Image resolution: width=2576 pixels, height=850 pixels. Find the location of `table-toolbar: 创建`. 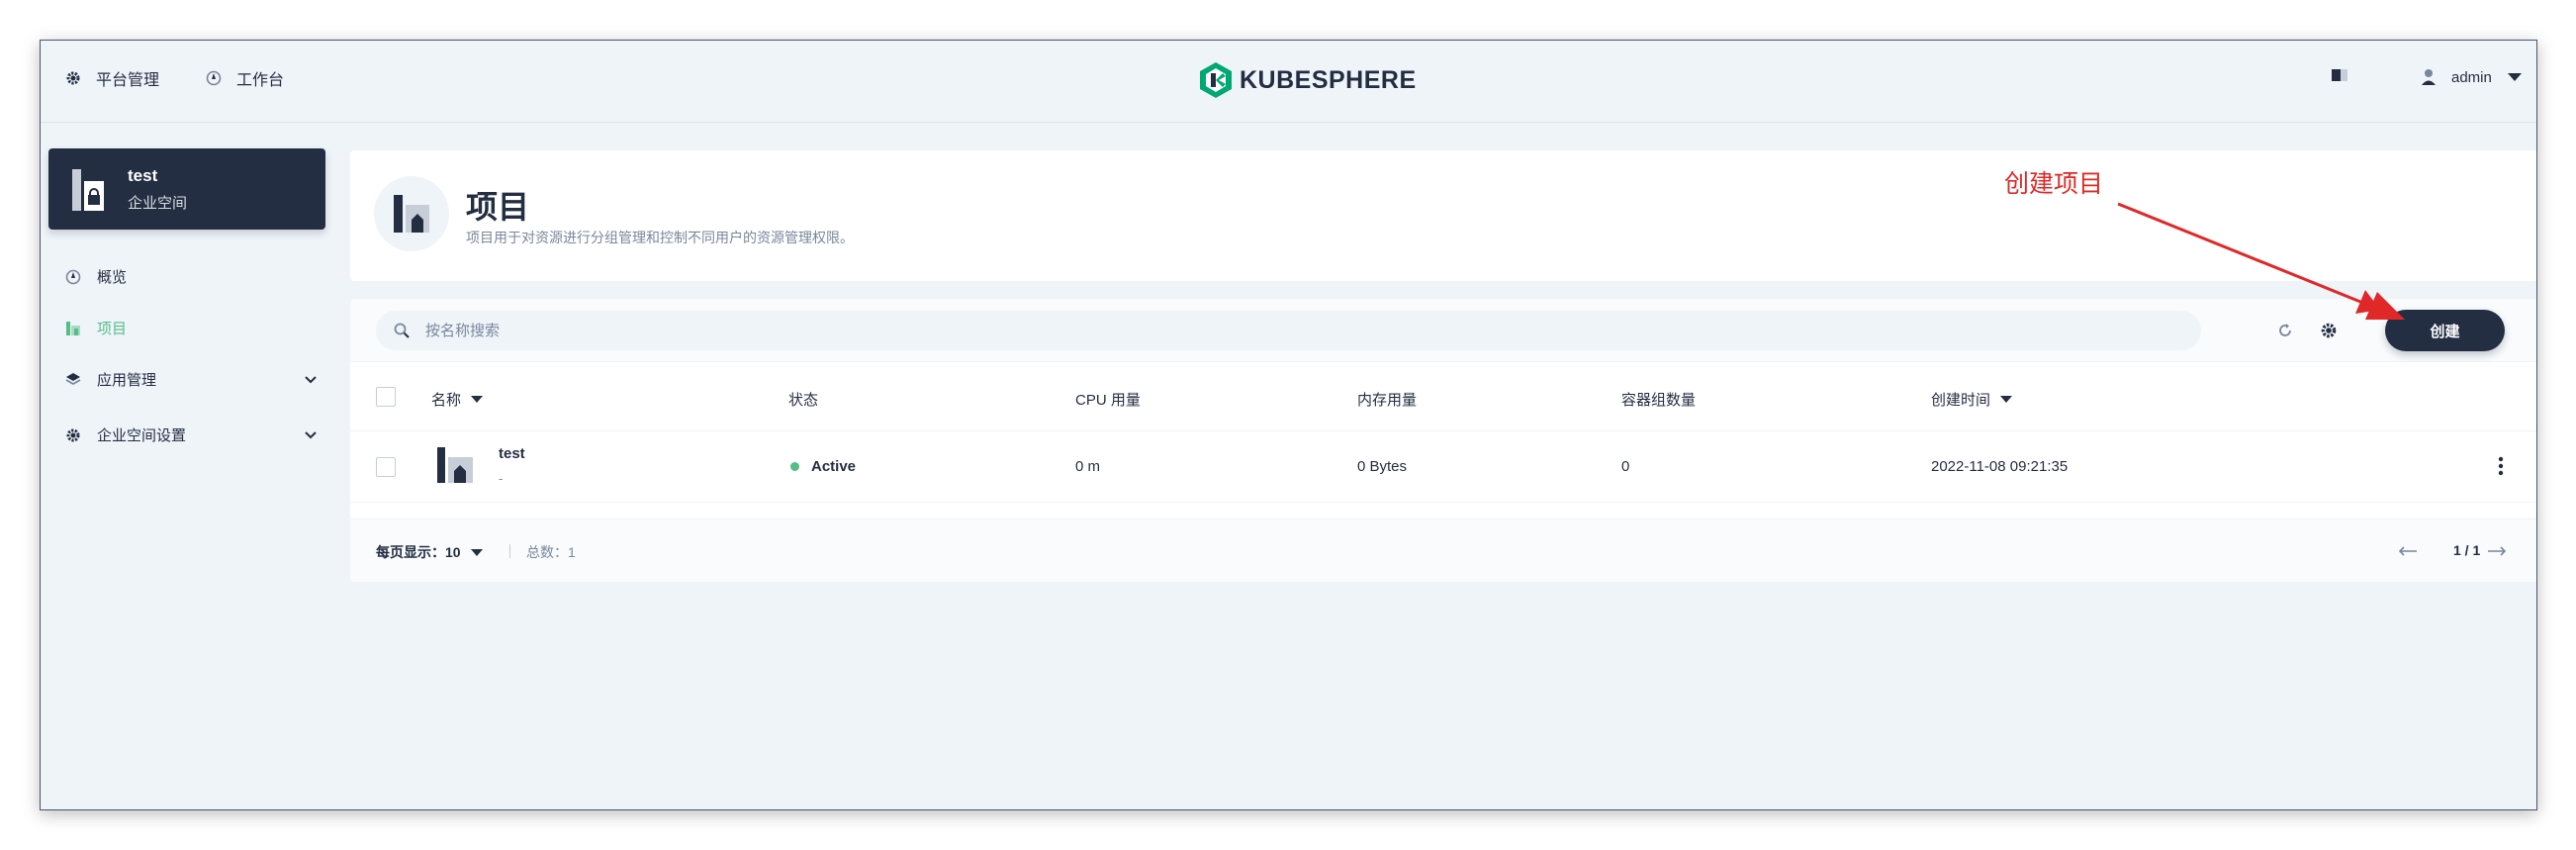

table-toolbar: 创建 is located at coordinates (1443, 330).